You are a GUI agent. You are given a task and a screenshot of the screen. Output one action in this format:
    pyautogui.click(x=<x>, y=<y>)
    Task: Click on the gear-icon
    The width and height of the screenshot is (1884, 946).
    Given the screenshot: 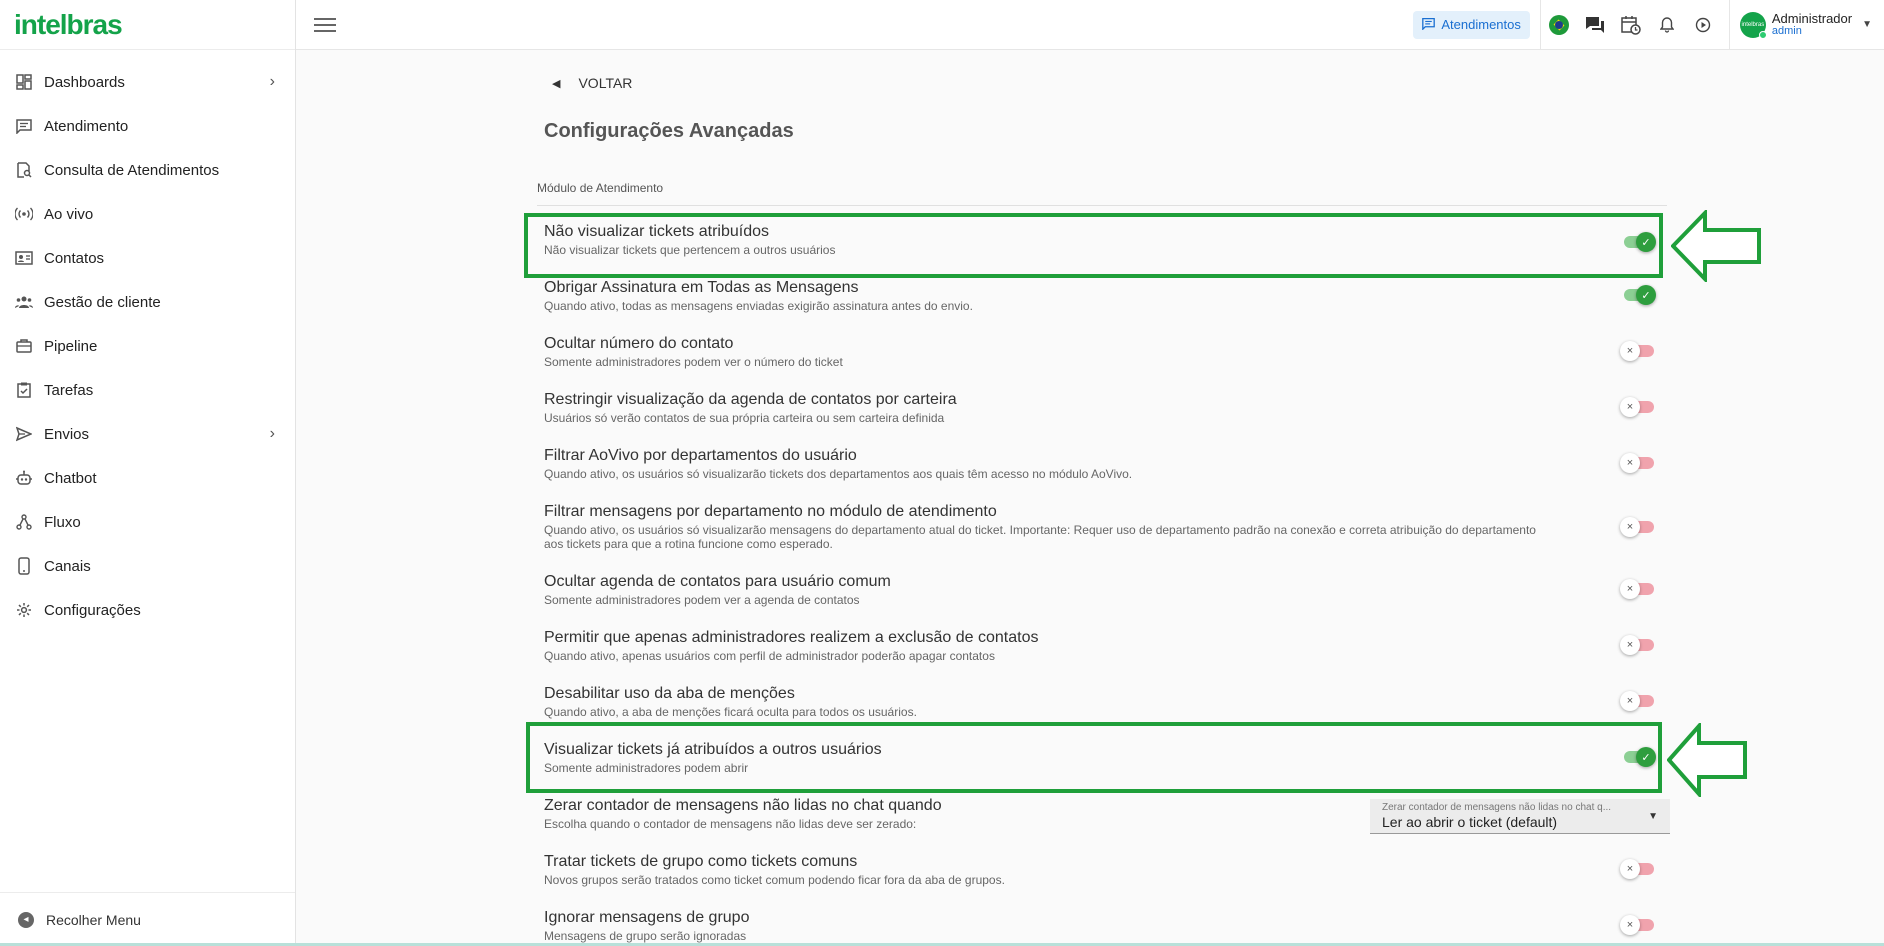 What is the action you would take?
    pyautogui.click(x=24, y=610)
    